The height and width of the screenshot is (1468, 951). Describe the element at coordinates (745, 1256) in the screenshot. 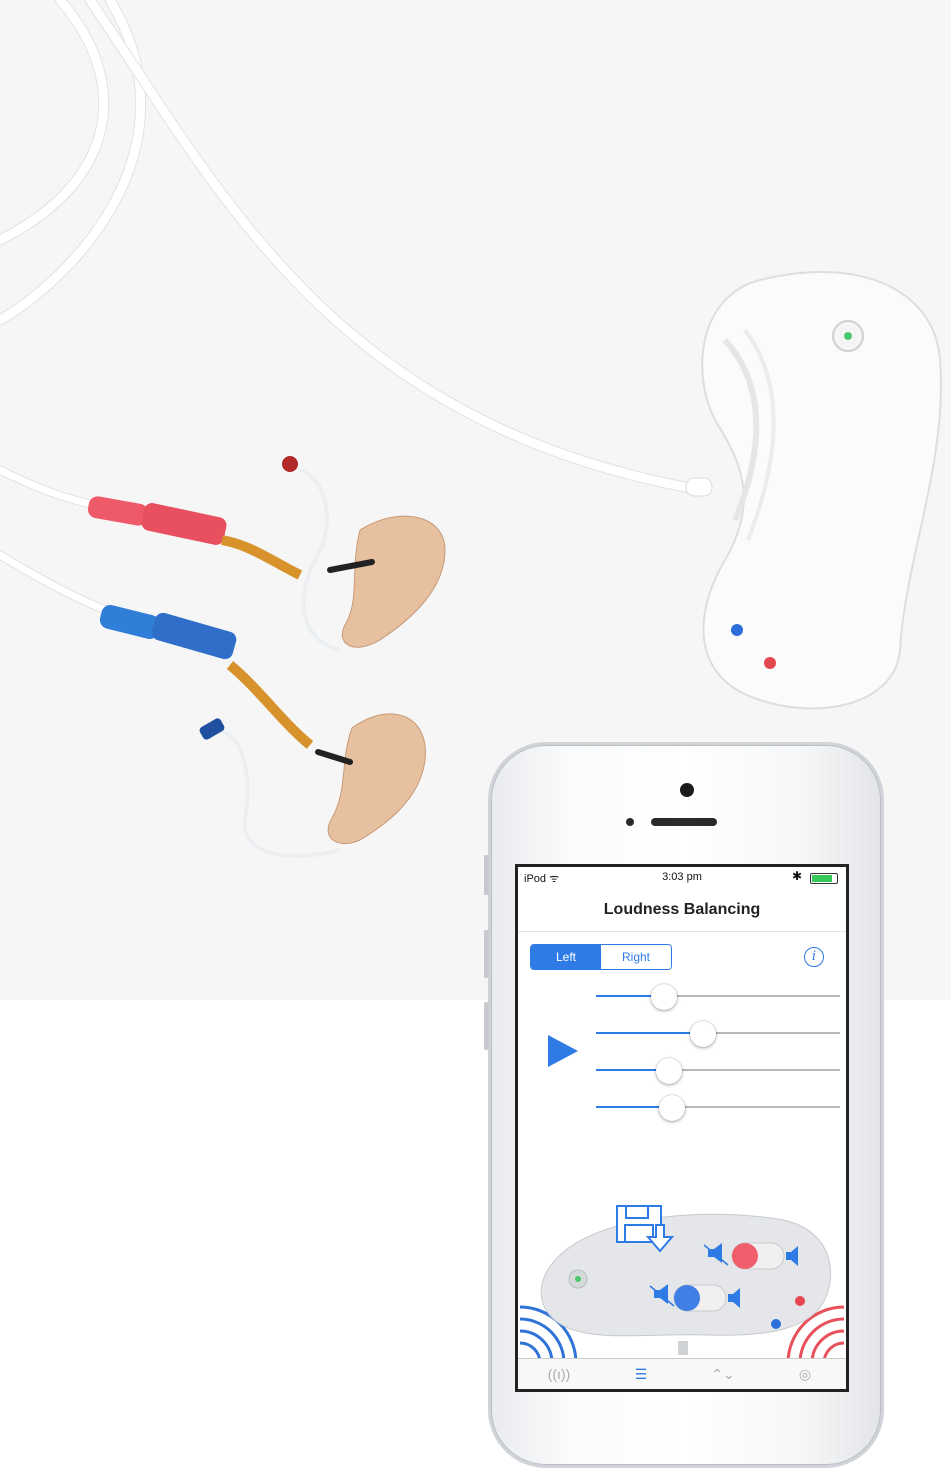

I see `red-channel-switch-knob` at that location.